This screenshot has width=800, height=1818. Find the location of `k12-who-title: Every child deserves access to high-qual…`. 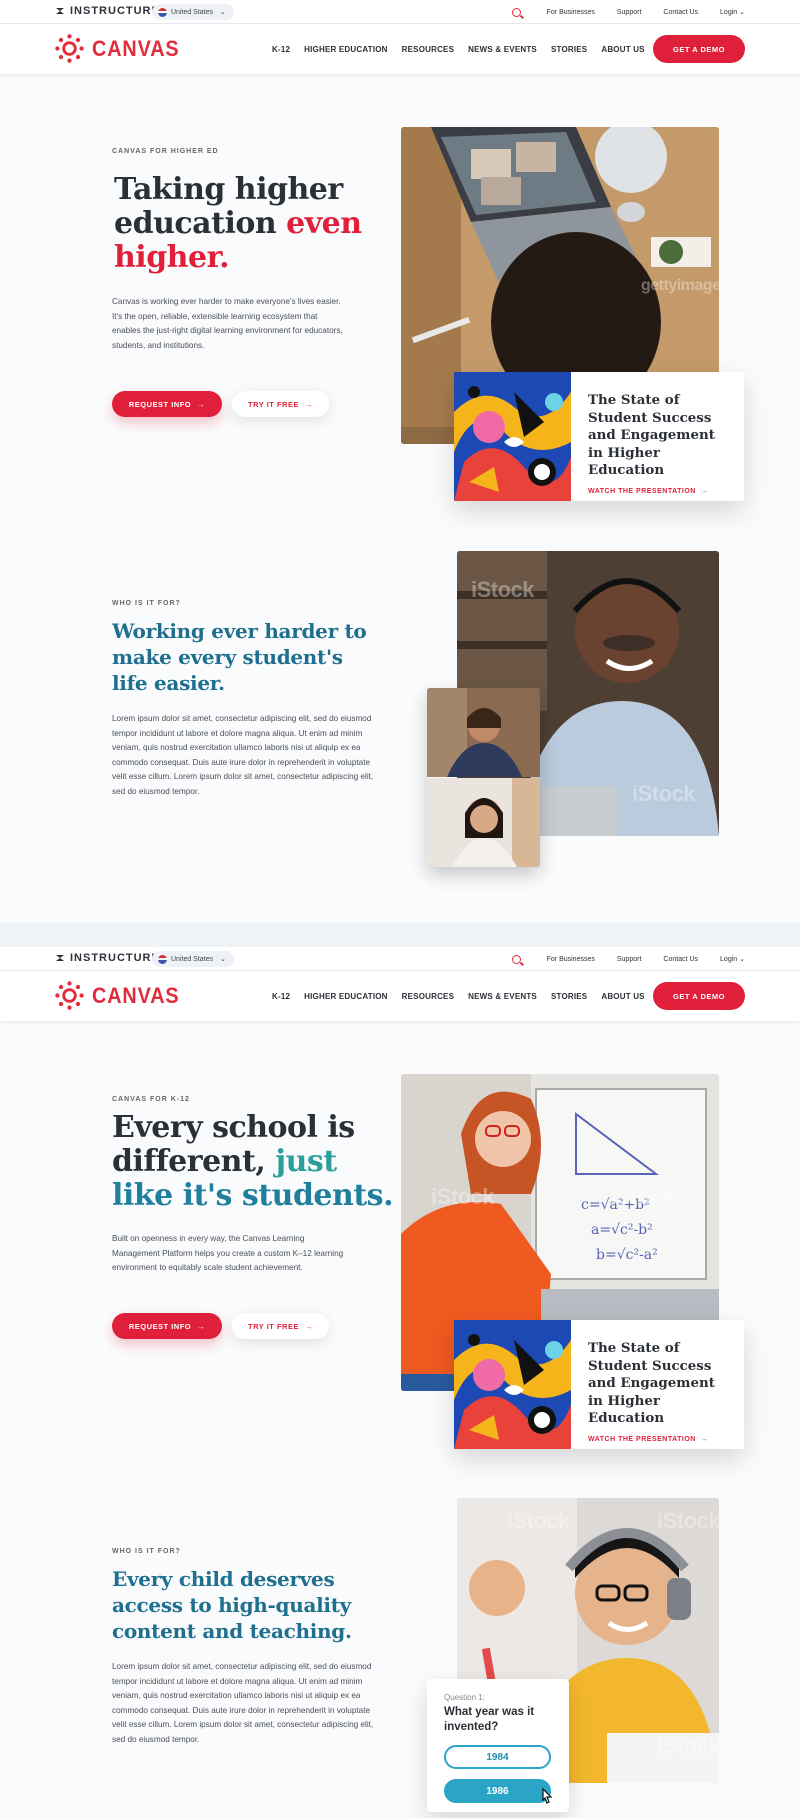

k12-who-title: Every child deserves access to high-qual… is located at coordinates (232, 1605).